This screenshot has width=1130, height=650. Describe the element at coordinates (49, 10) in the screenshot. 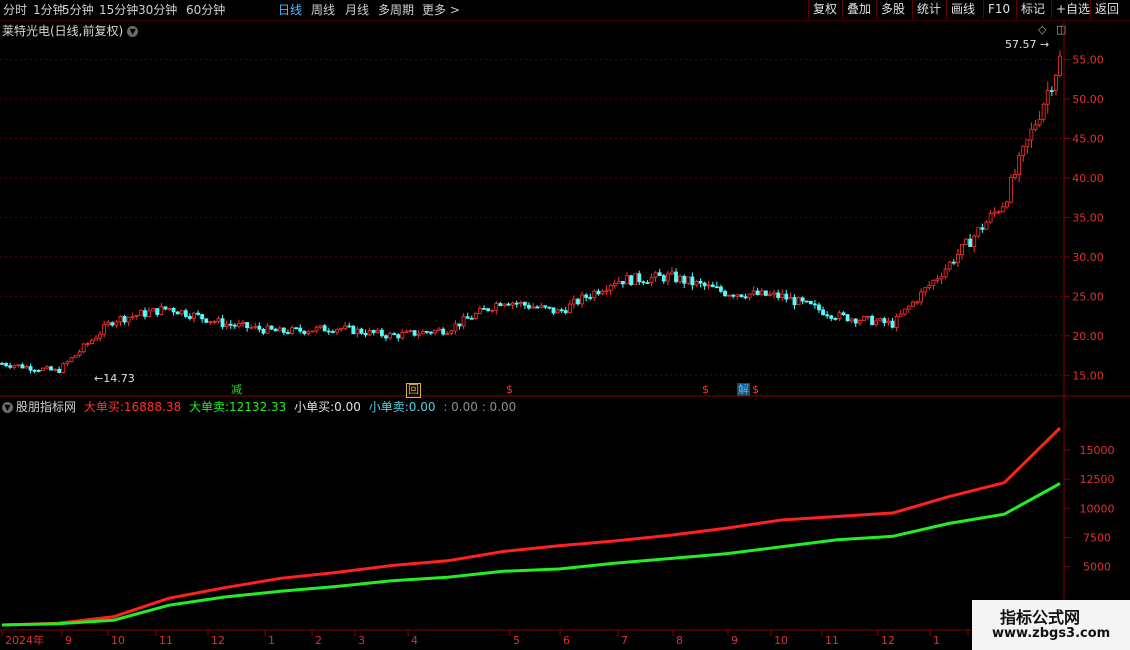

I see `period-tab-1: 1分钟` at that location.